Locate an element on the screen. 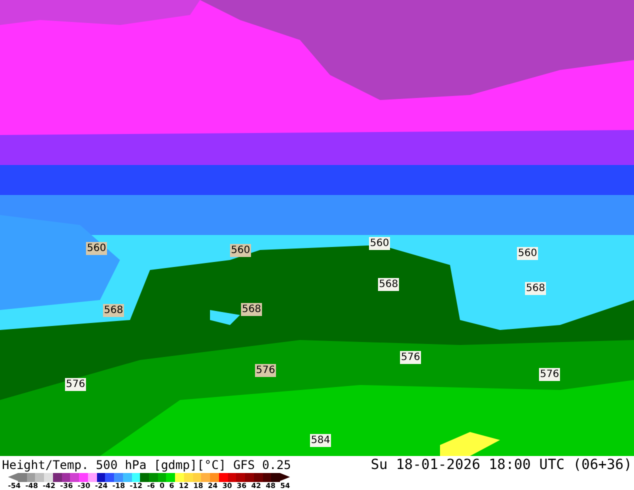 The image size is (634, 490). contour-label: 584 is located at coordinates (321, 440).